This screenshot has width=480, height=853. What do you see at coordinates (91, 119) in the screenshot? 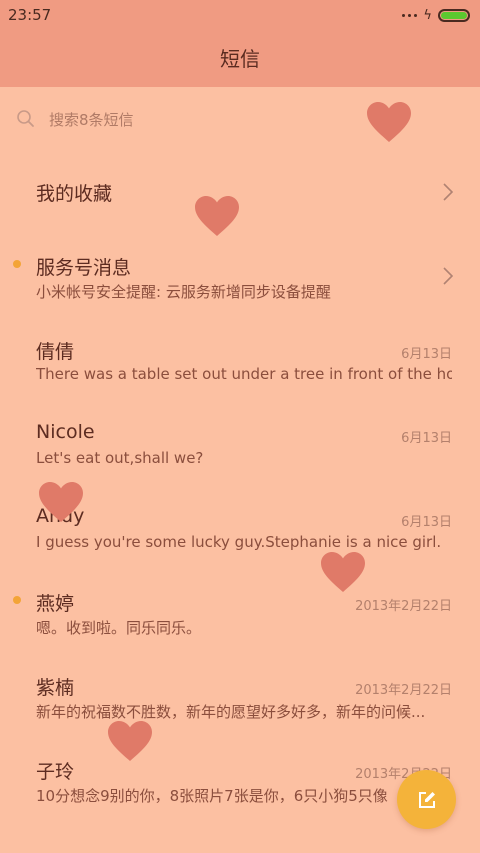
I see `search-input: 搜索8条短信` at bounding box center [91, 119].